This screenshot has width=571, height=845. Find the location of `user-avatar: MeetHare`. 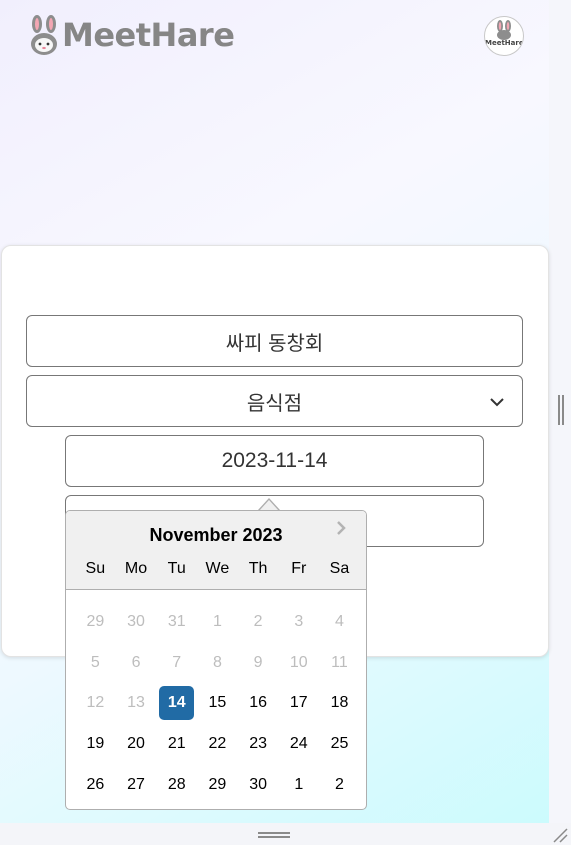

user-avatar: MeetHare is located at coordinates (504, 36).